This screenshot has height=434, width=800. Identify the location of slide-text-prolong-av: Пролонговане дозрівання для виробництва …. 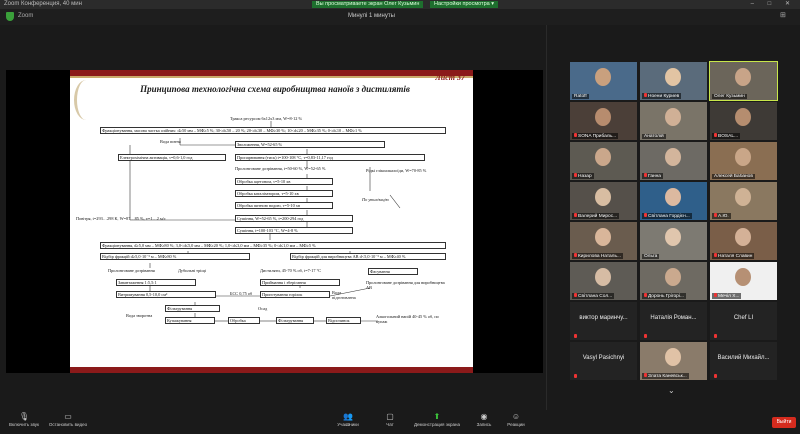
(405, 285).